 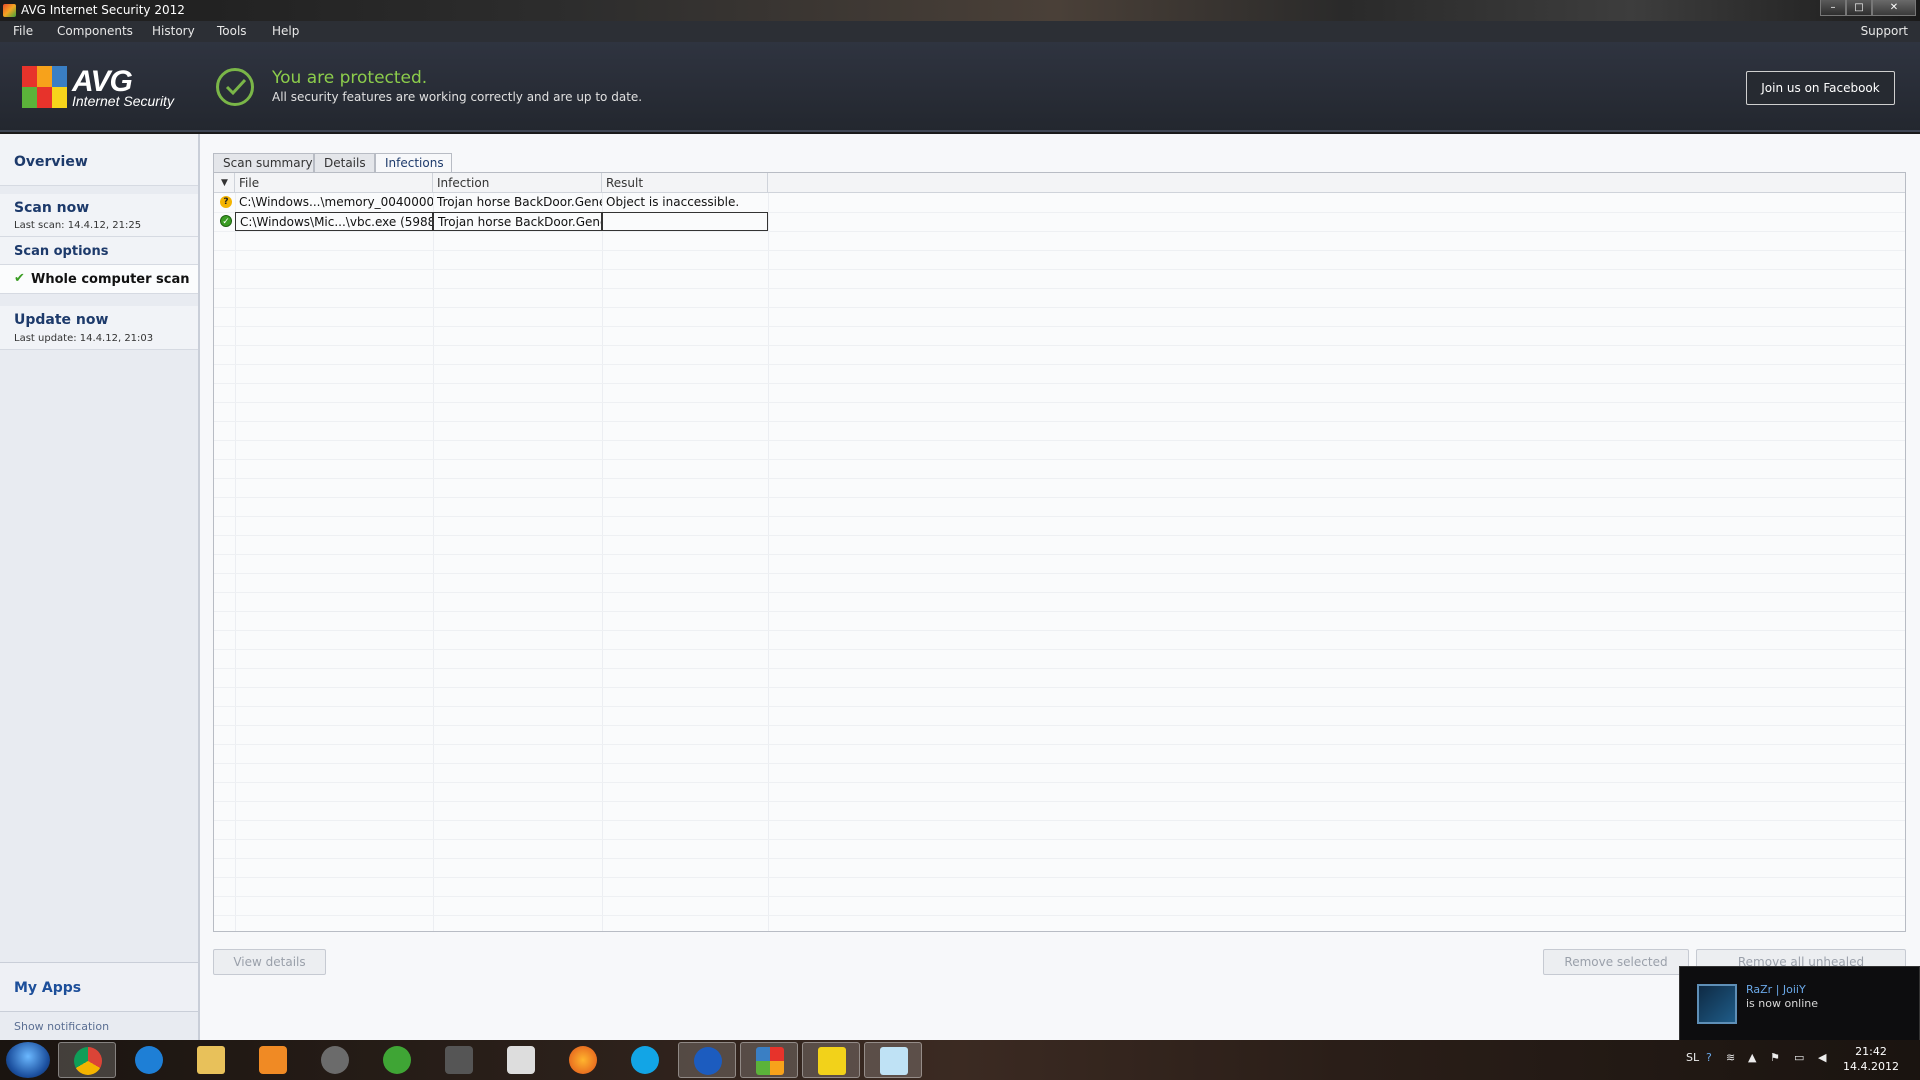 What do you see at coordinates (344, 163) in the screenshot?
I see `tab-details: Details` at bounding box center [344, 163].